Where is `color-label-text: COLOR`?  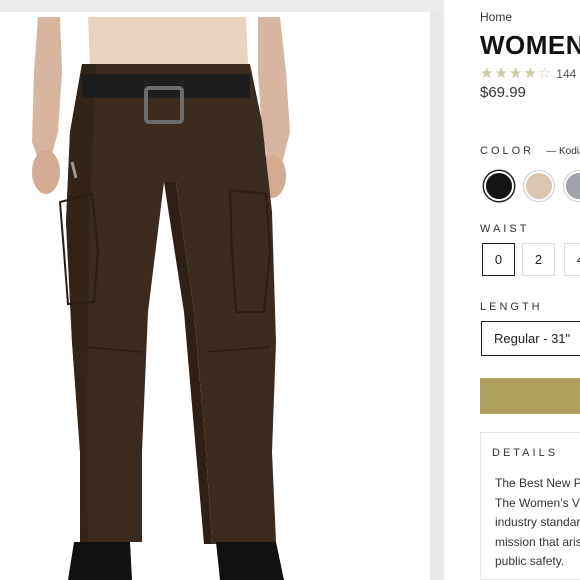
color-label-text: COLOR is located at coordinates (507, 151).